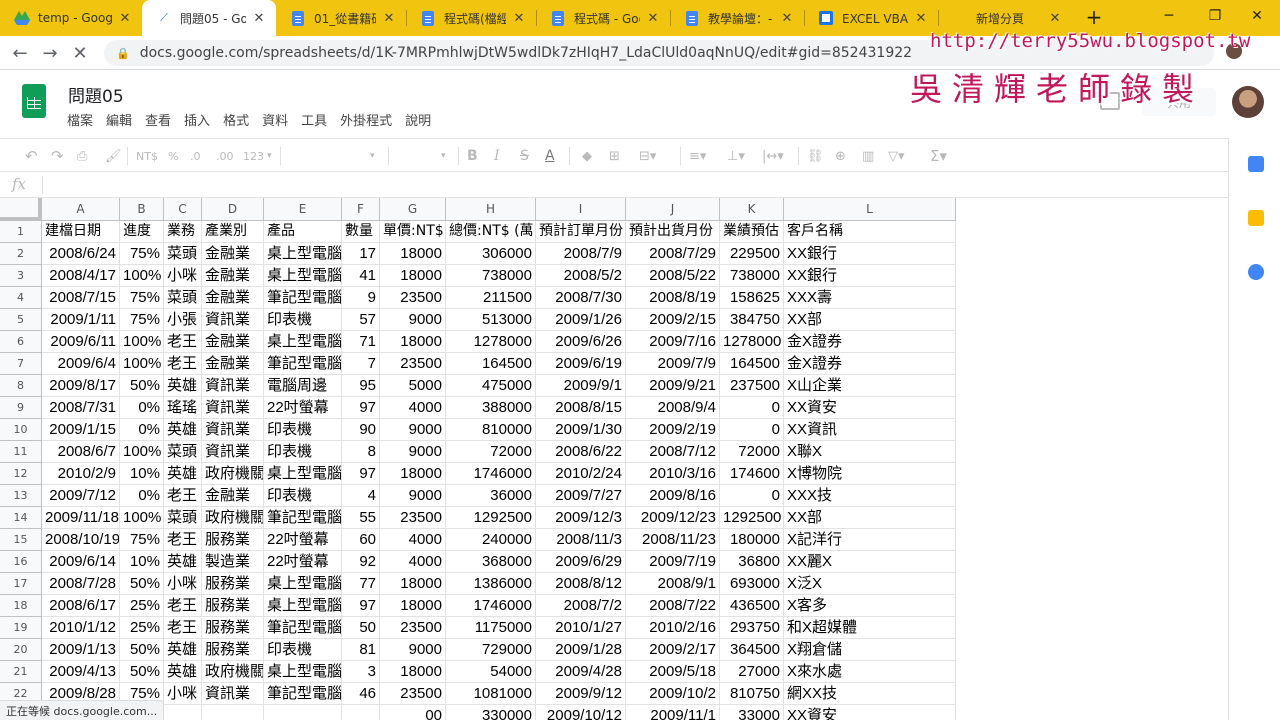 Image resolution: width=1280 pixels, height=720 pixels. What do you see at coordinates (581, 209) in the screenshot?
I see `column-header: I` at bounding box center [581, 209].